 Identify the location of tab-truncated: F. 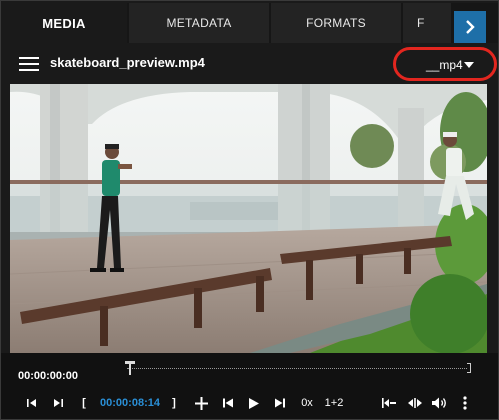
(428, 23).